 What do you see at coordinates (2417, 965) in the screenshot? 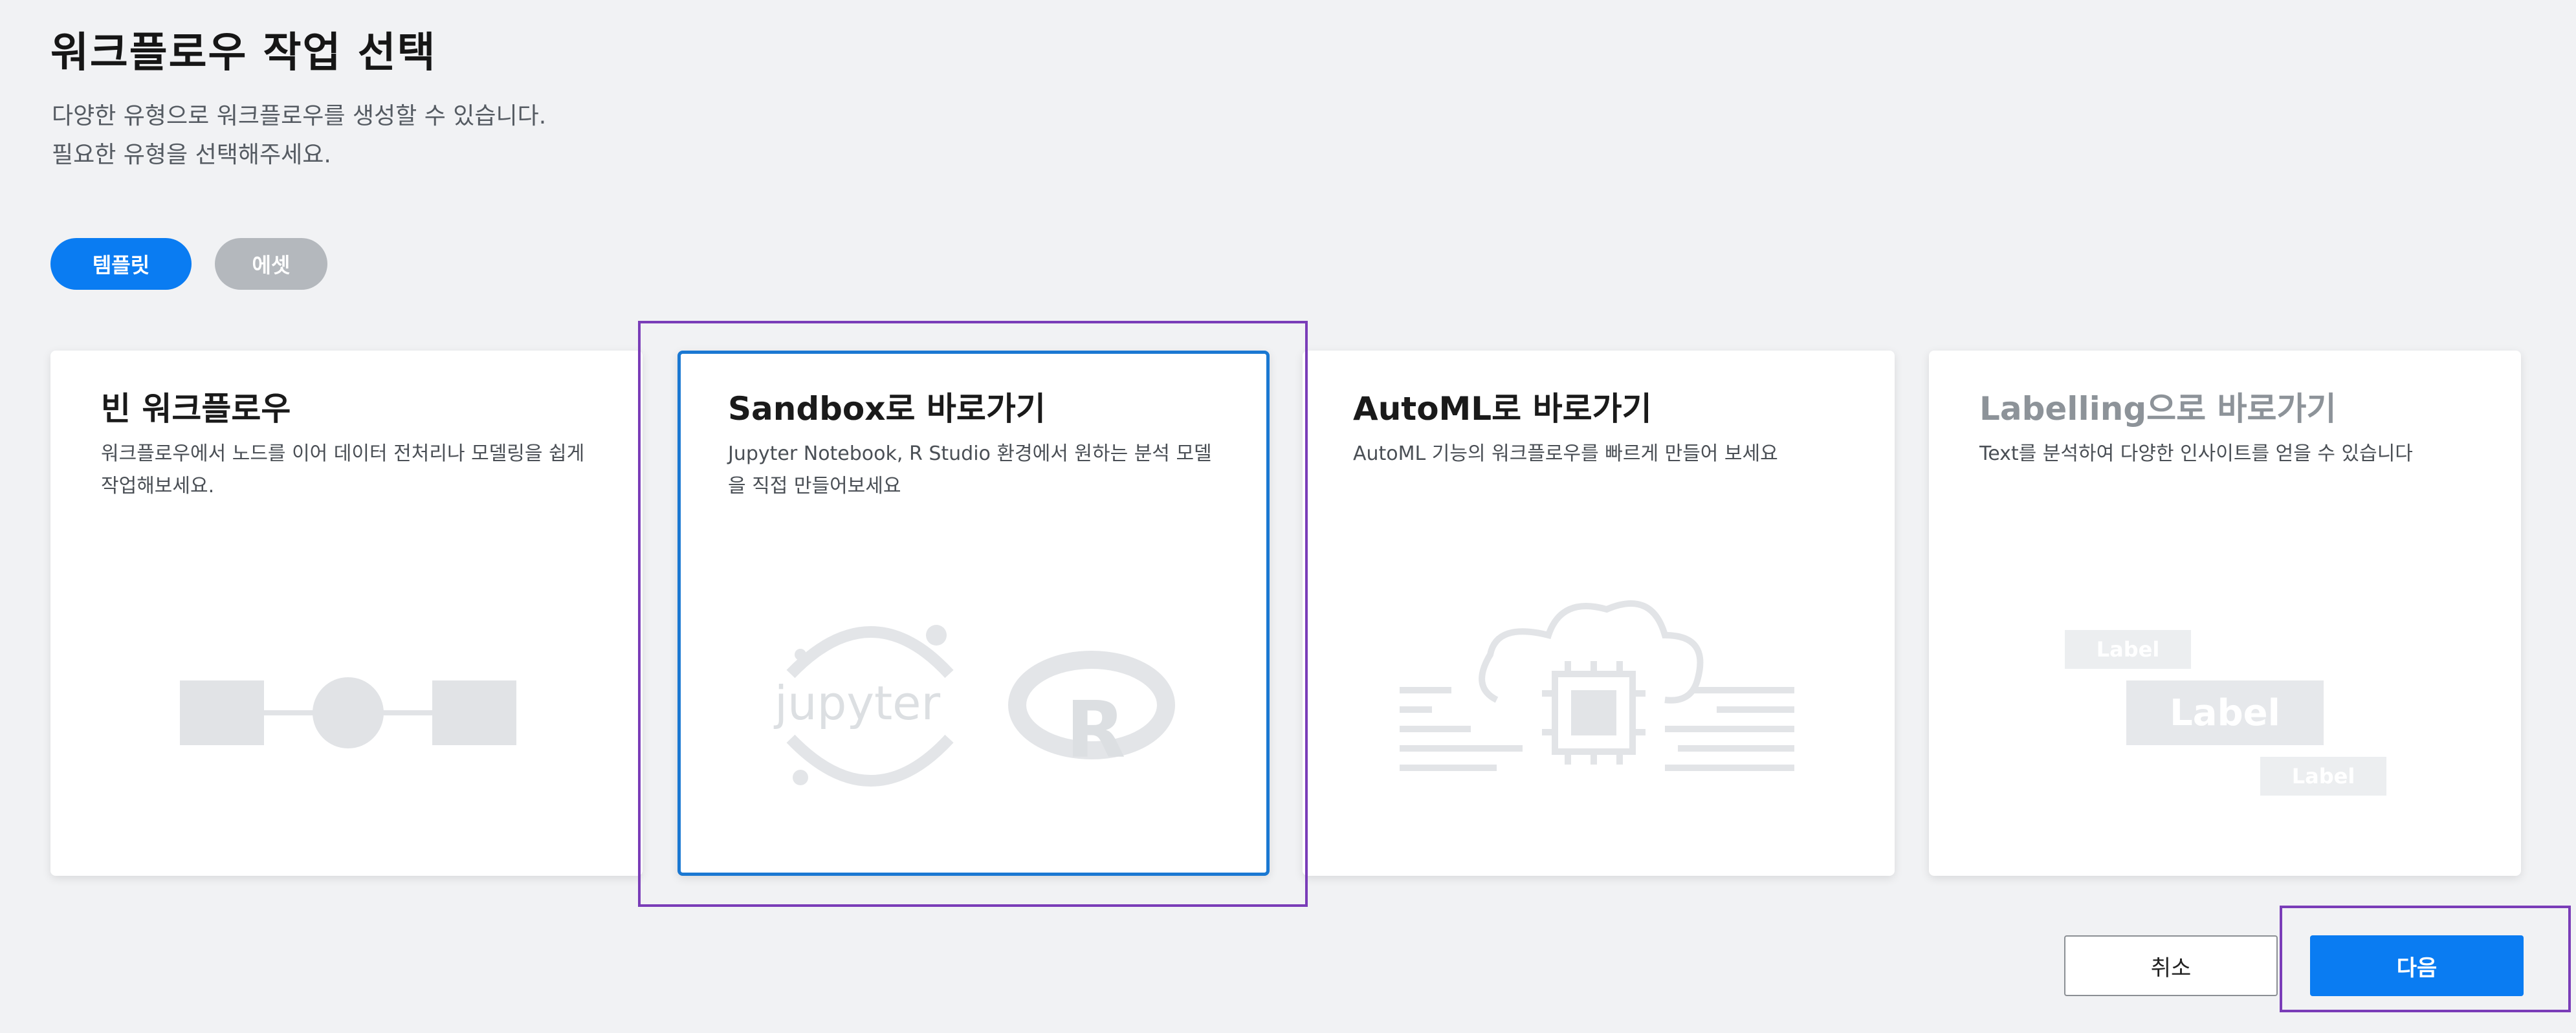
I see `next-button: 다음` at bounding box center [2417, 965].